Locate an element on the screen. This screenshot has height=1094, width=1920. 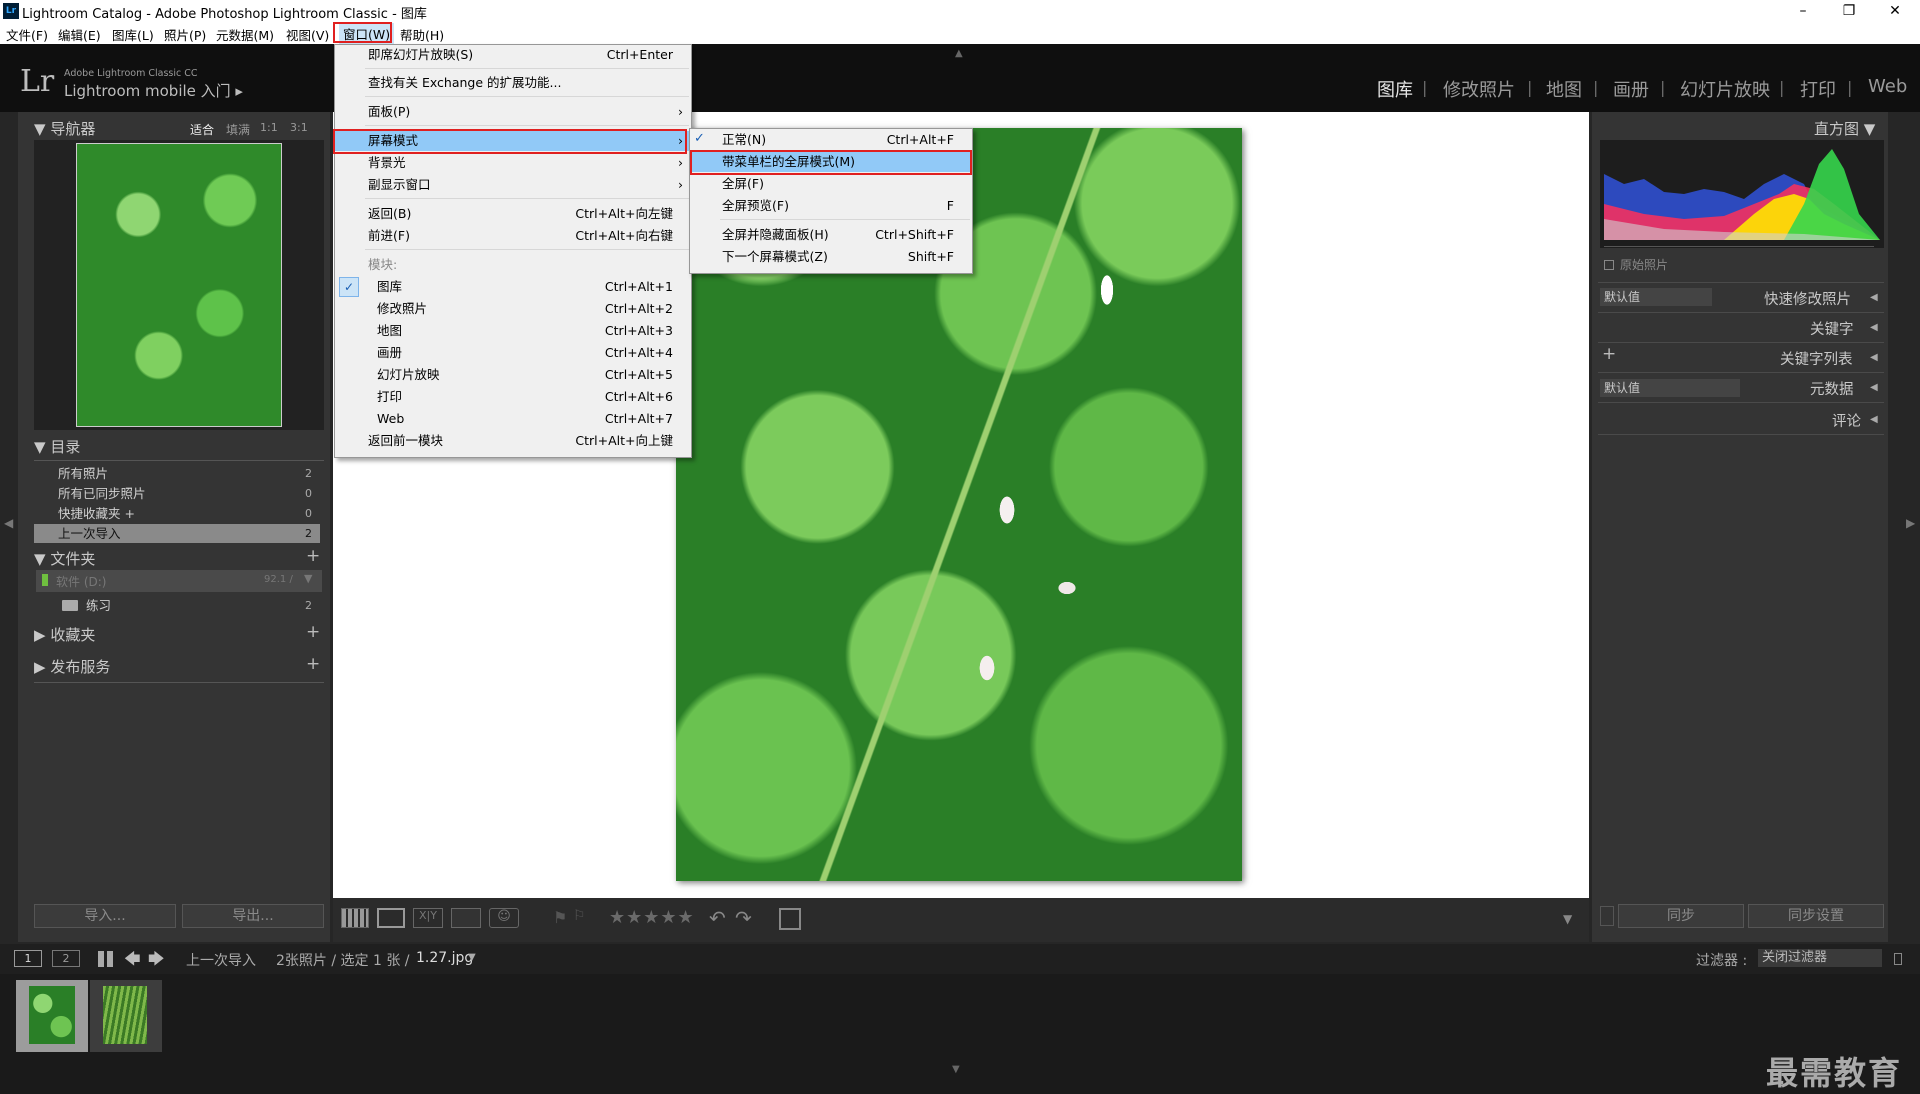
menu-library: 图库(L) is located at coordinates (133, 34).